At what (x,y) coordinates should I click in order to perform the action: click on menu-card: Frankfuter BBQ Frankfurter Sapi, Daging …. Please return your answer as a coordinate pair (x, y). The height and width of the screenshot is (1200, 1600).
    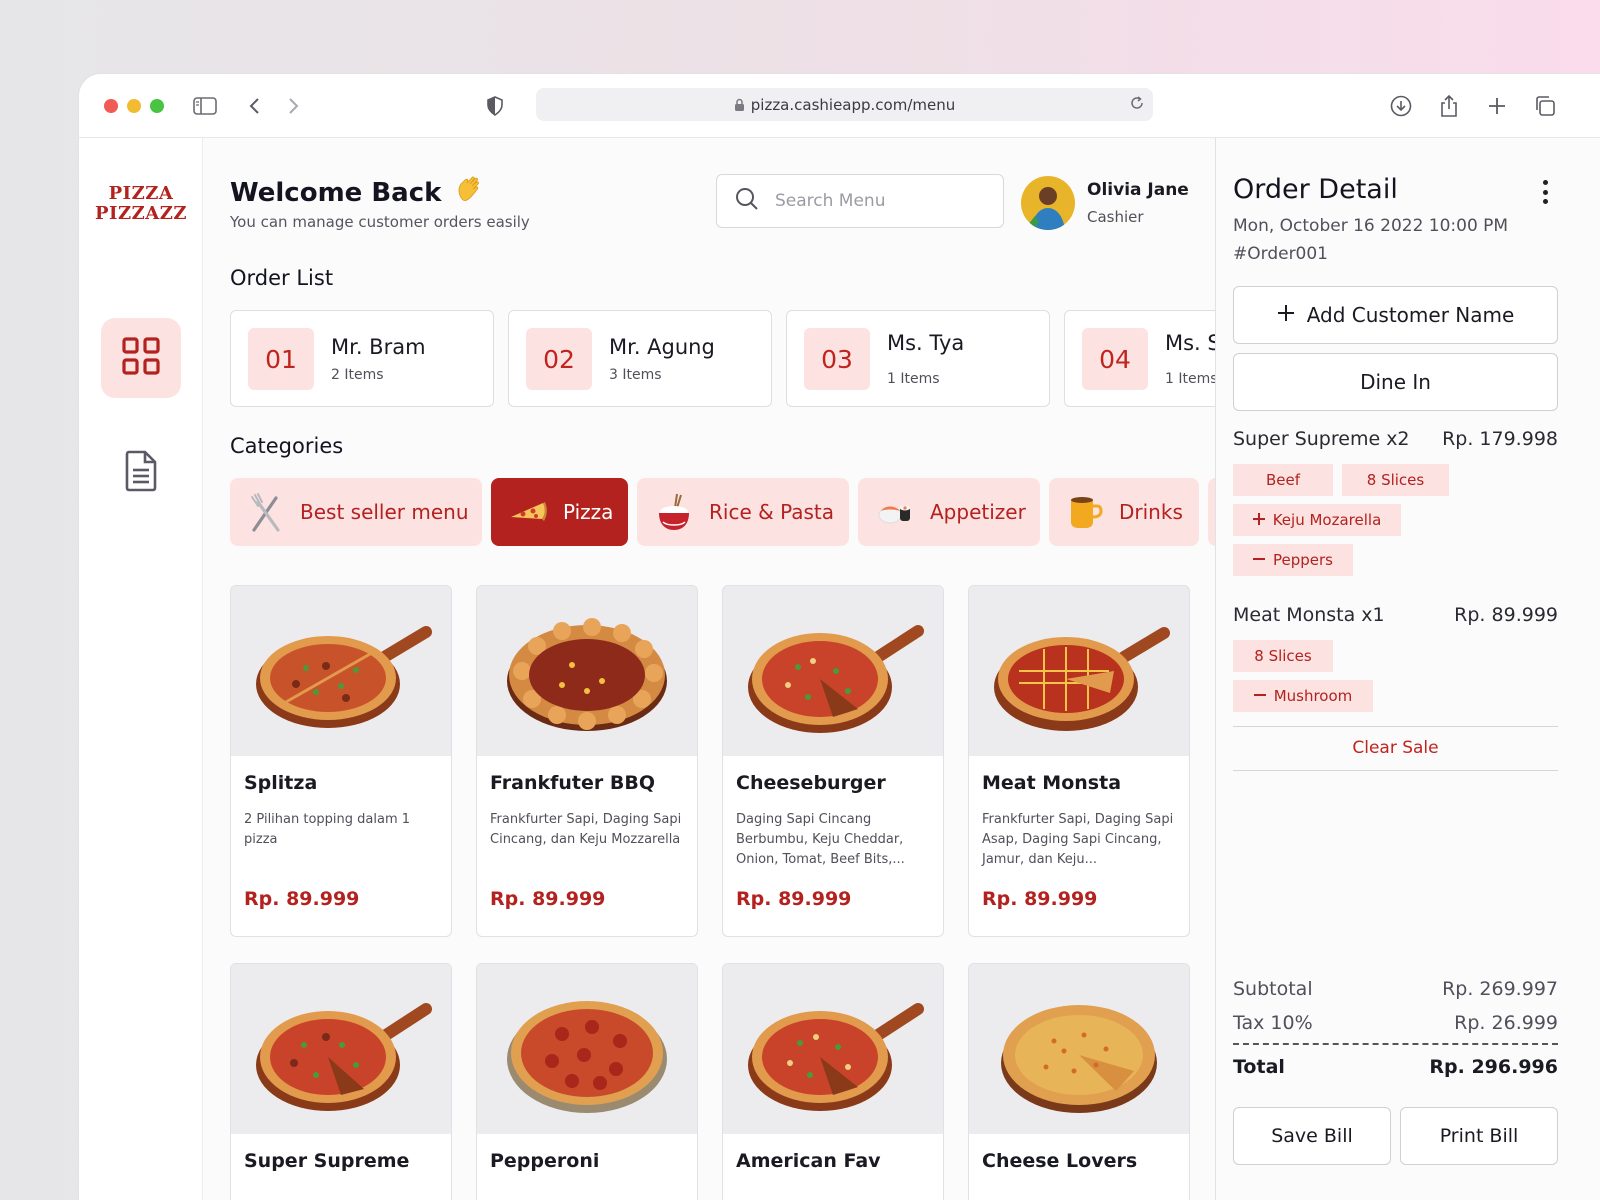
    Looking at the image, I should click on (587, 761).